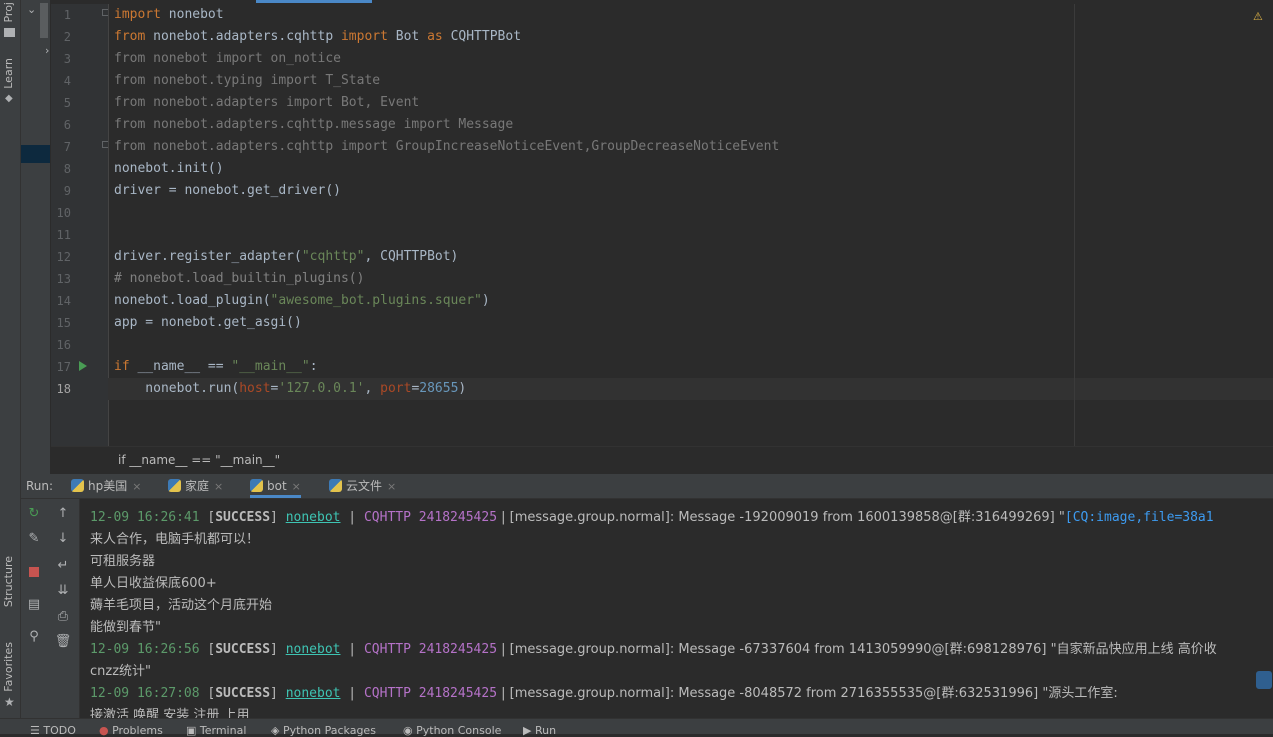 The image size is (1273, 737). I want to click on console-line: 薅羊毛项目，活动这个月底开始, so click(181, 605).